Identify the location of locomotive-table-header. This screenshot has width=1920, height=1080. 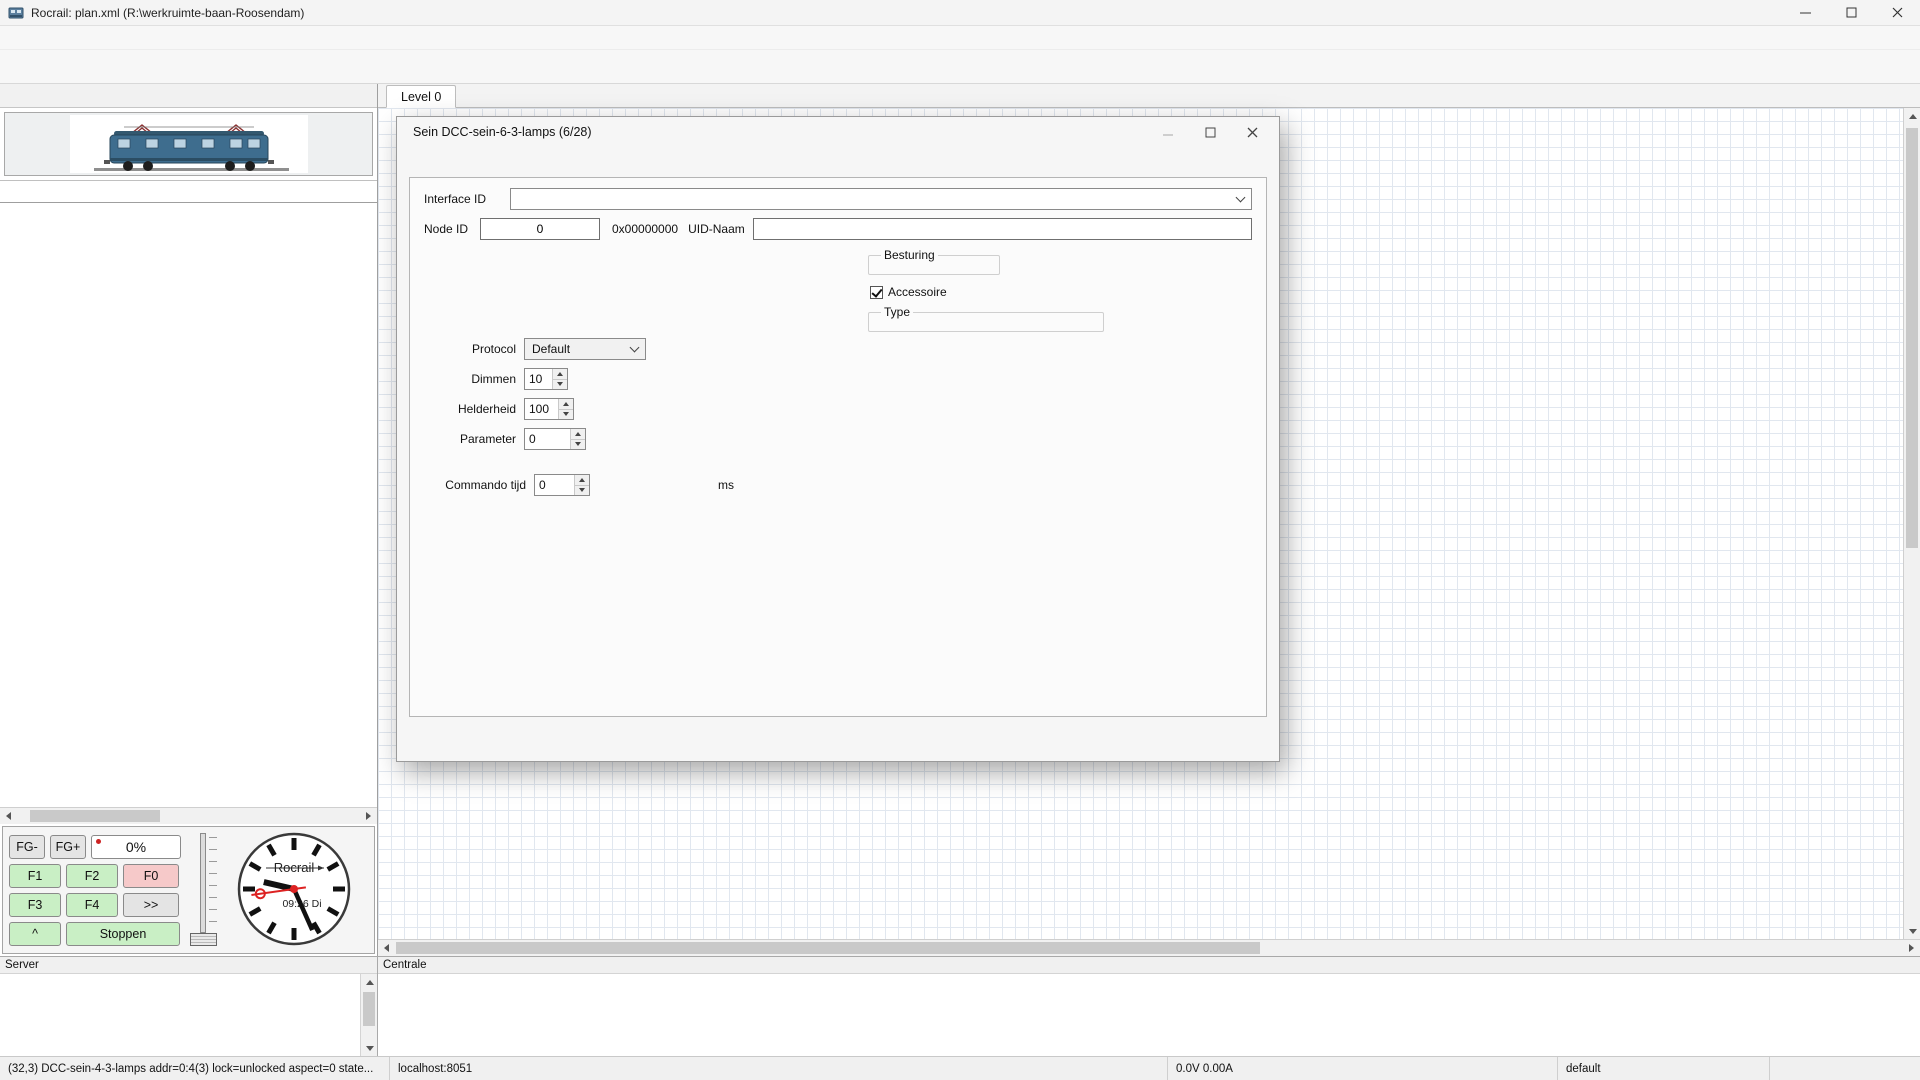
(188, 192).